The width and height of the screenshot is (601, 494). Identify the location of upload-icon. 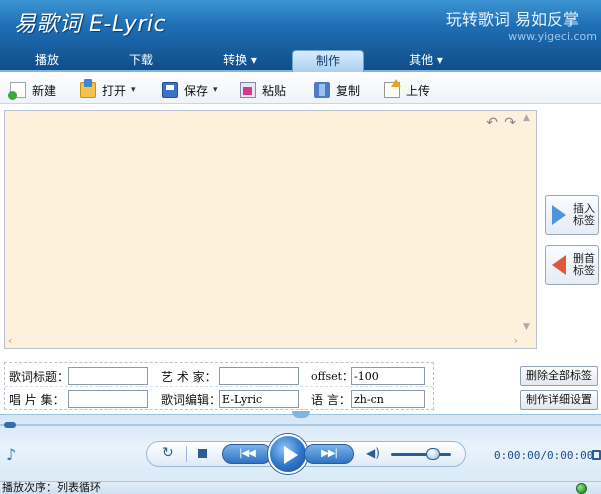
(392, 88).